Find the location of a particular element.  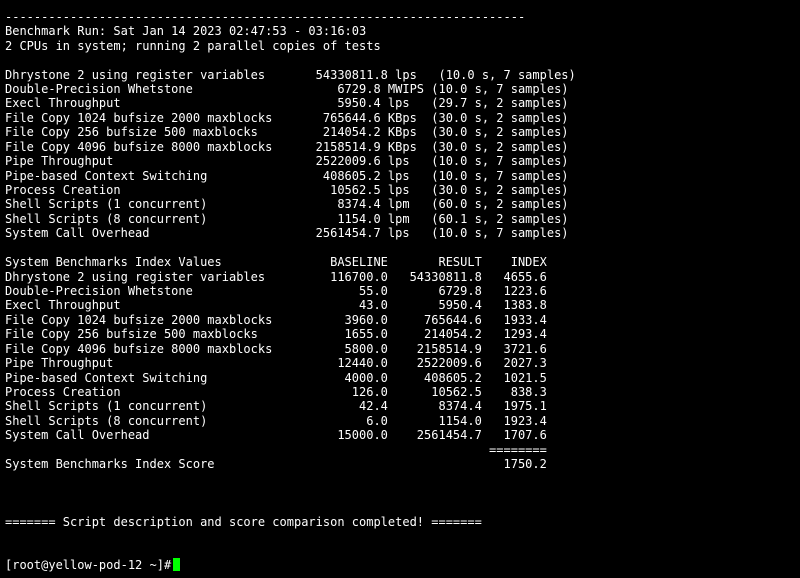

terminal-line: System Benchmarks Index Score 1750.2 is located at coordinates (276, 464).